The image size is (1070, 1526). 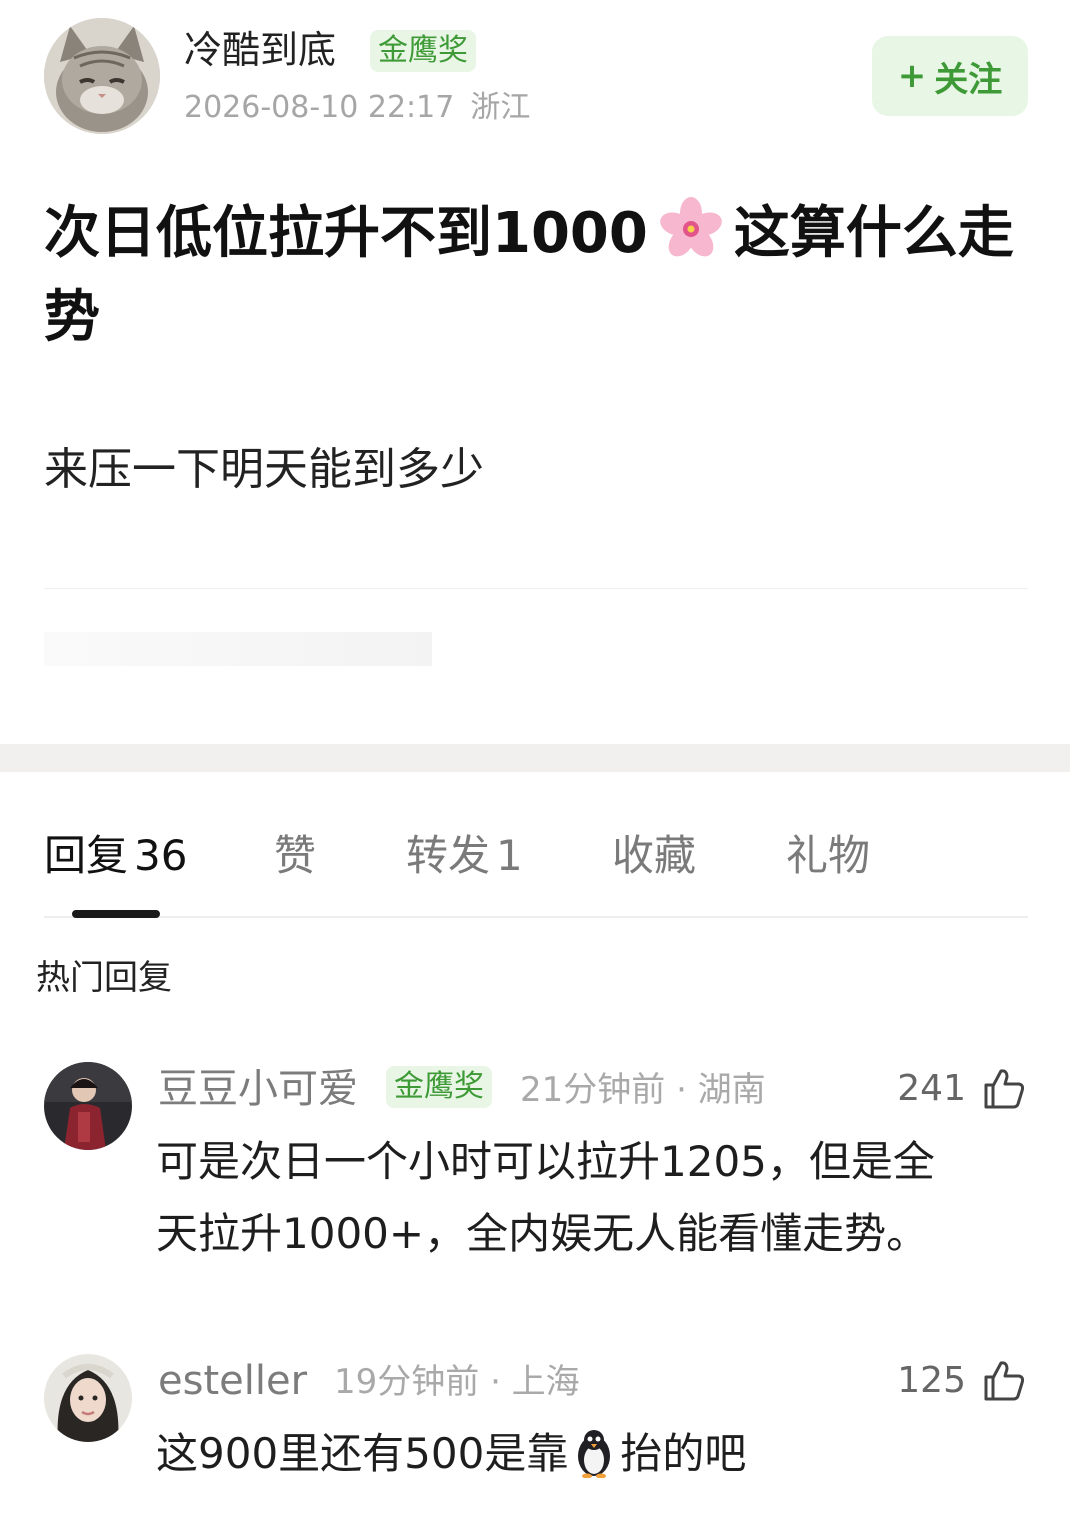 What do you see at coordinates (451, 1453) in the screenshot?
I see `comment-text: 这900里还有500是靠 抬的吧` at bounding box center [451, 1453].